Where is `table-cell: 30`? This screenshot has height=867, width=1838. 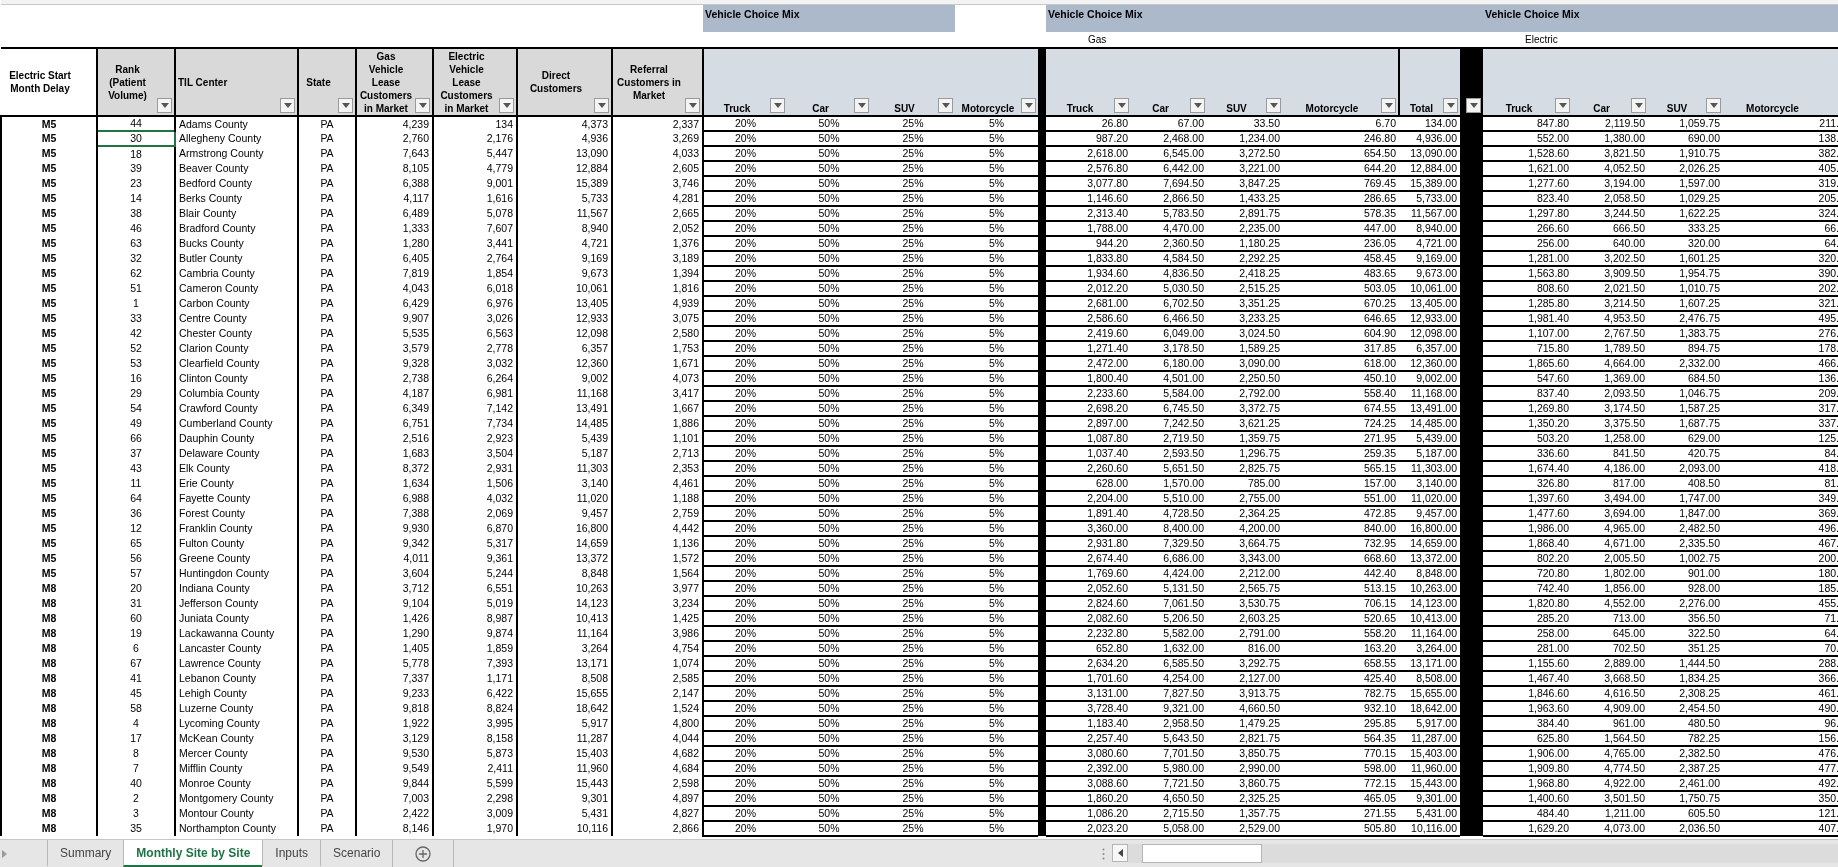 table-cell: 30 is located at coordinates (136, 138).